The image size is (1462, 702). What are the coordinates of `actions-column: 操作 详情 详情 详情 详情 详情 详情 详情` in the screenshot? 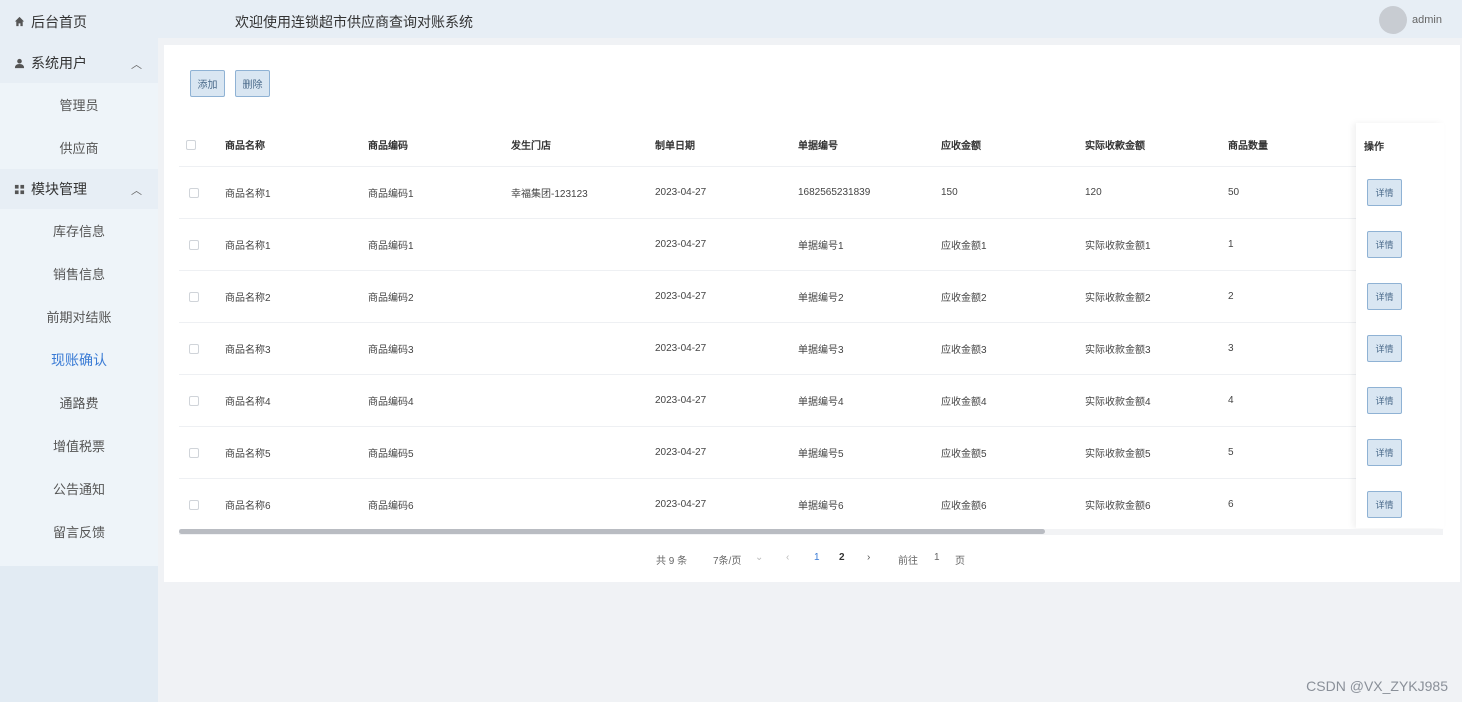 It's located at (1400, 325).